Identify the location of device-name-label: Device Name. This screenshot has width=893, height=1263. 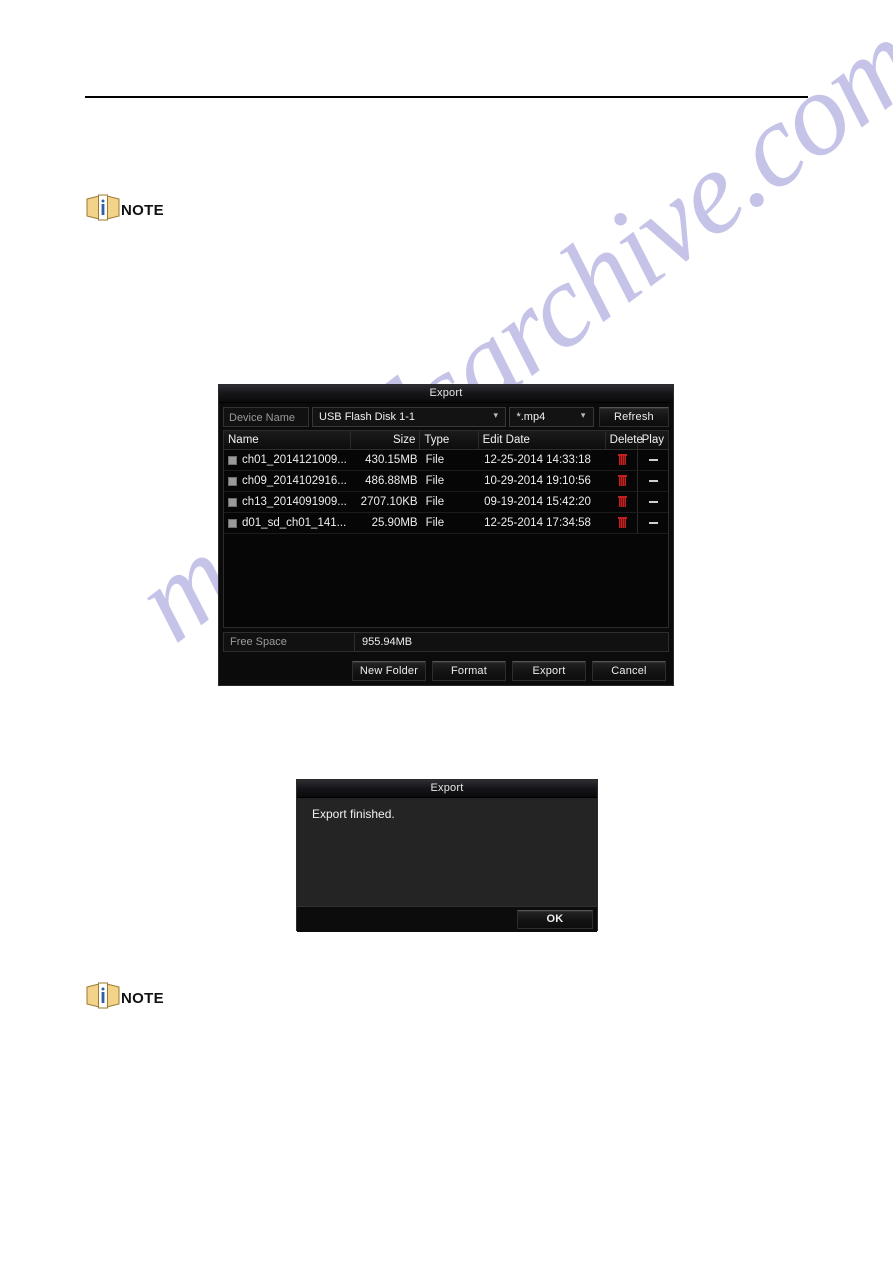
(266, 417).